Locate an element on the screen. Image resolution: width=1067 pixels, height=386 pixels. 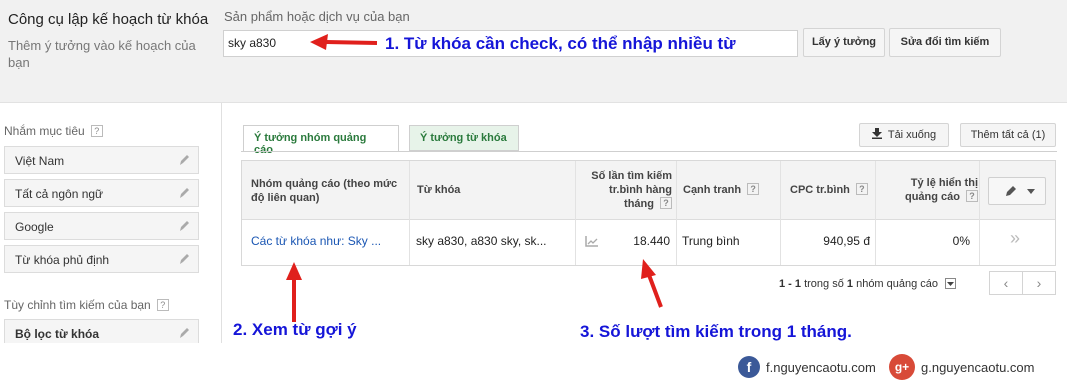
annotation-suggestions: 2. Xem từ gợi ý is located at coordinates (295, 329).